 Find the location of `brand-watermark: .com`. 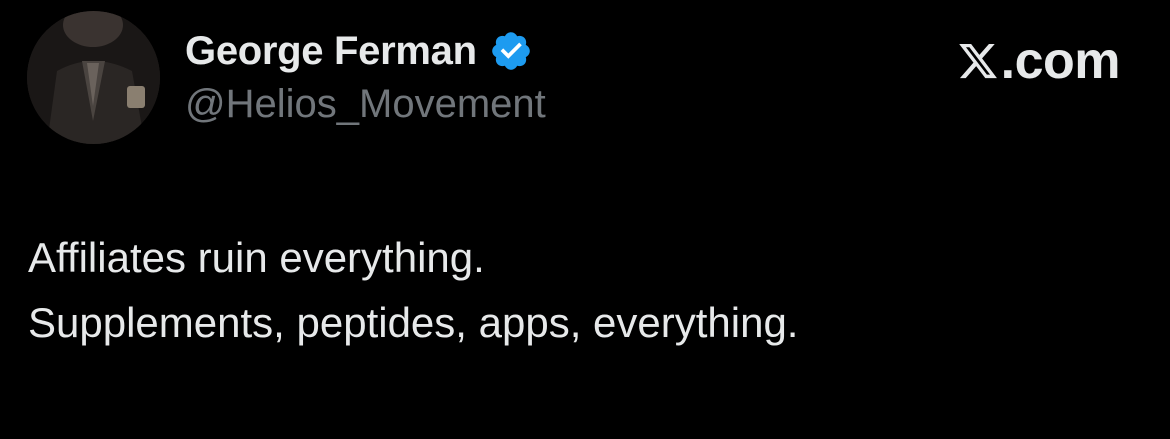

brand-watermark: .com is located at coordinates (1039, 61).